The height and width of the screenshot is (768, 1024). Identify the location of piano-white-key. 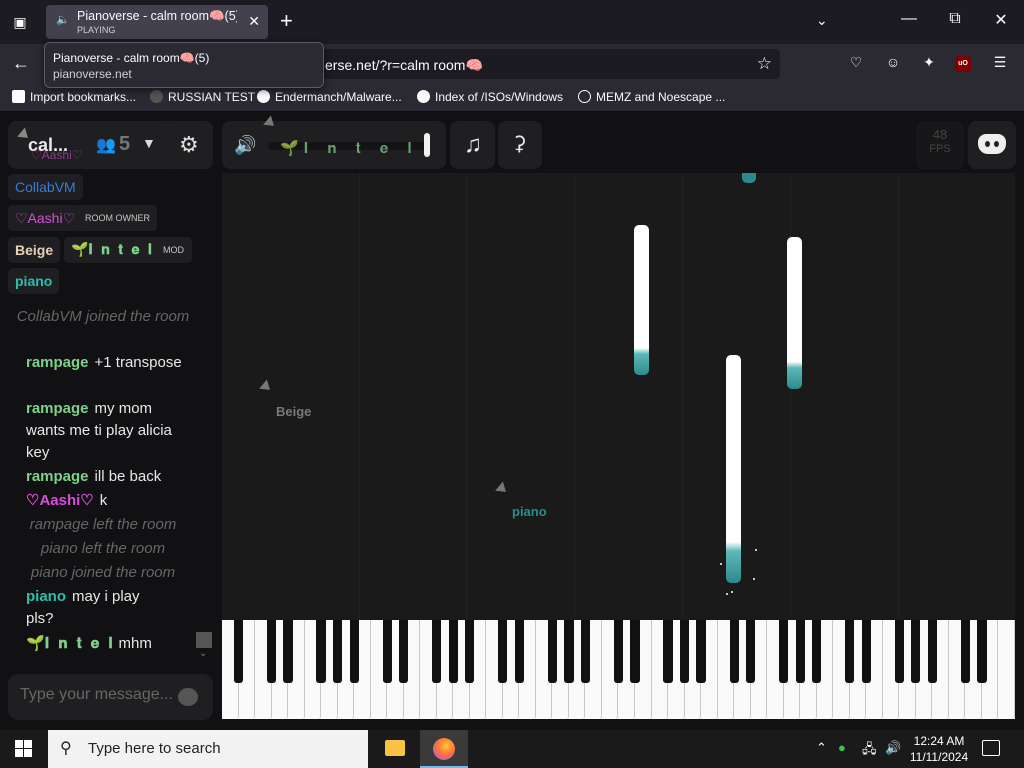
(1006, 669).